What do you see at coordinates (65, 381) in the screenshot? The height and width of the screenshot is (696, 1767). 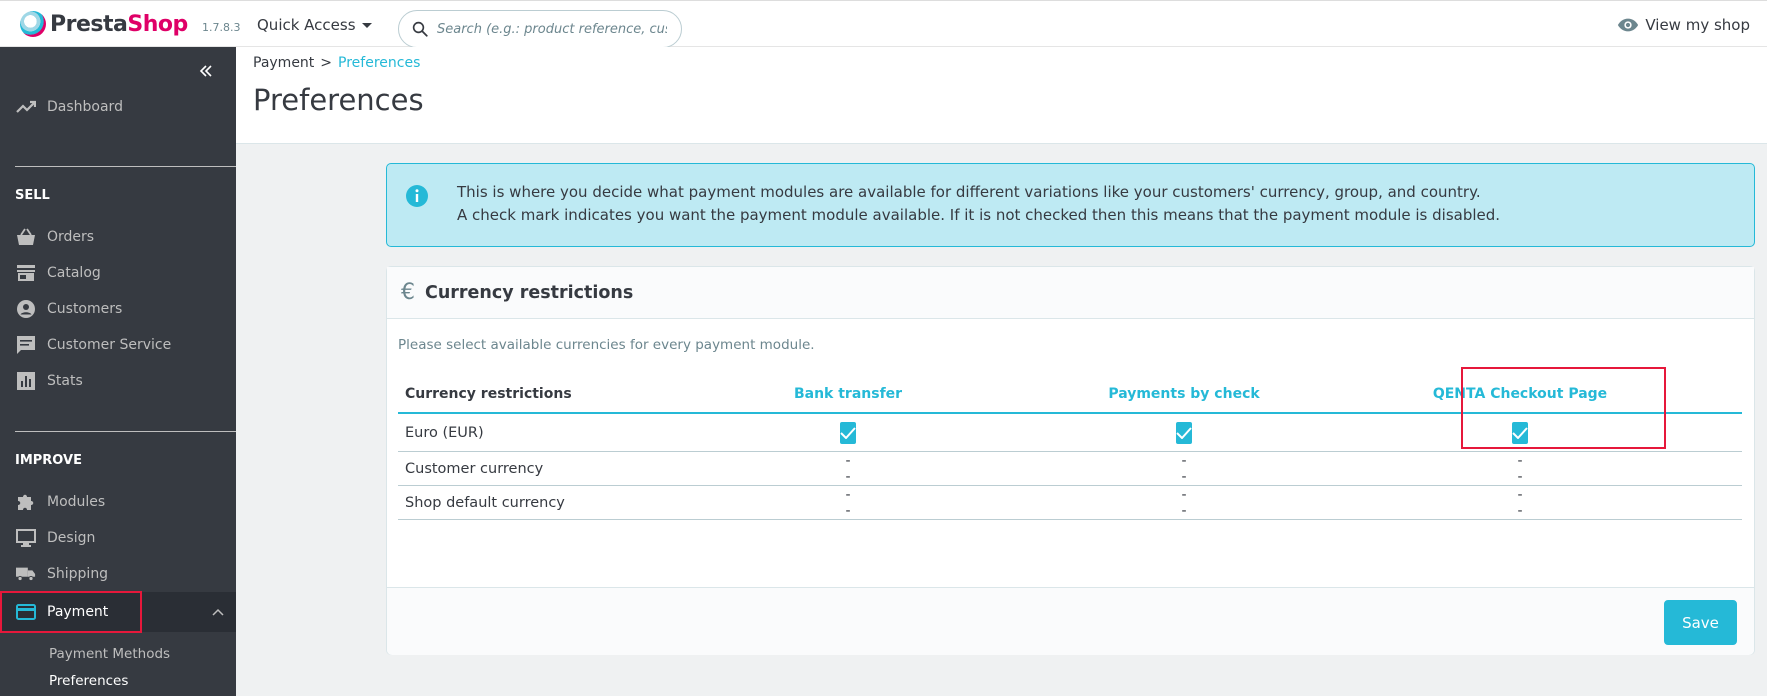 I see `sidebar-item-label: Stats` at bounding box center [65, 381].